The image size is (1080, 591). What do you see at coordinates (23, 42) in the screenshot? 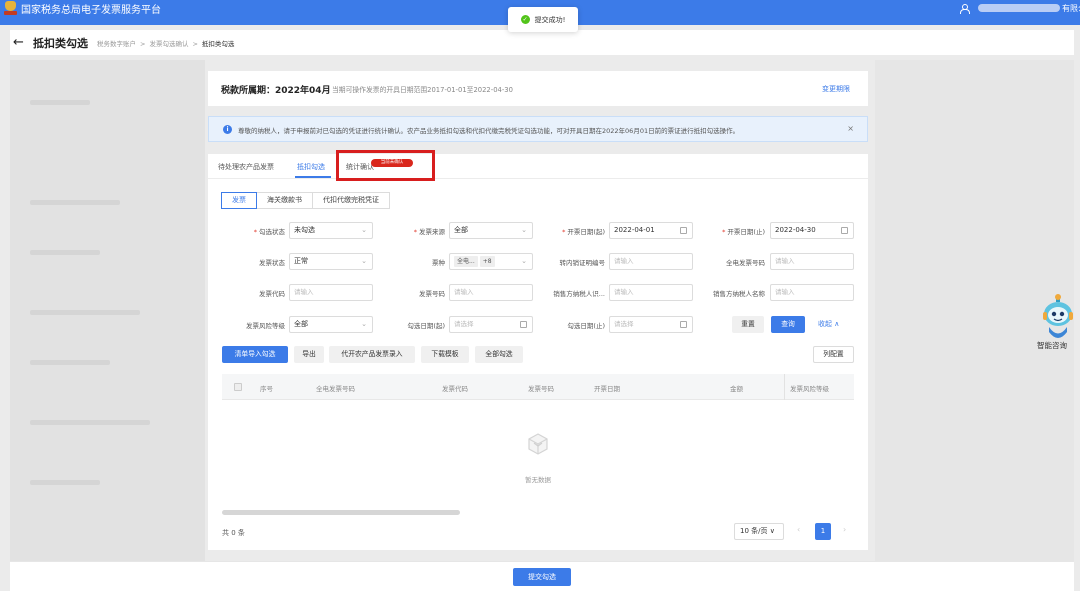
I see `back-arrow-icon: ←` at bounding box center [23, 42].